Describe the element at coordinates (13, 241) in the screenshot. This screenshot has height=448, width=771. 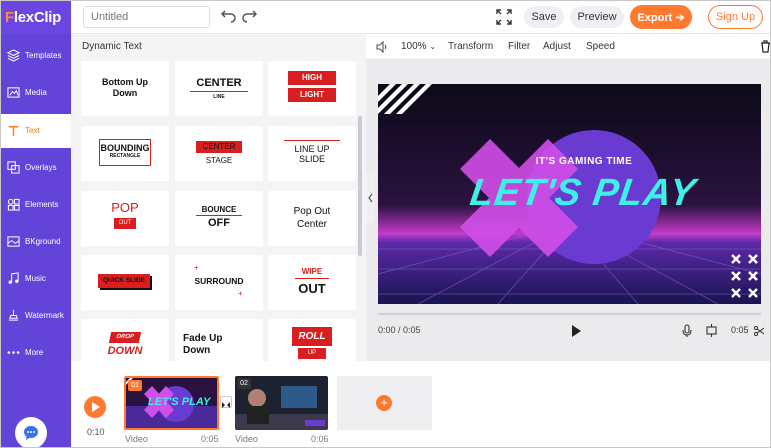
I see `background-icon` at that location.